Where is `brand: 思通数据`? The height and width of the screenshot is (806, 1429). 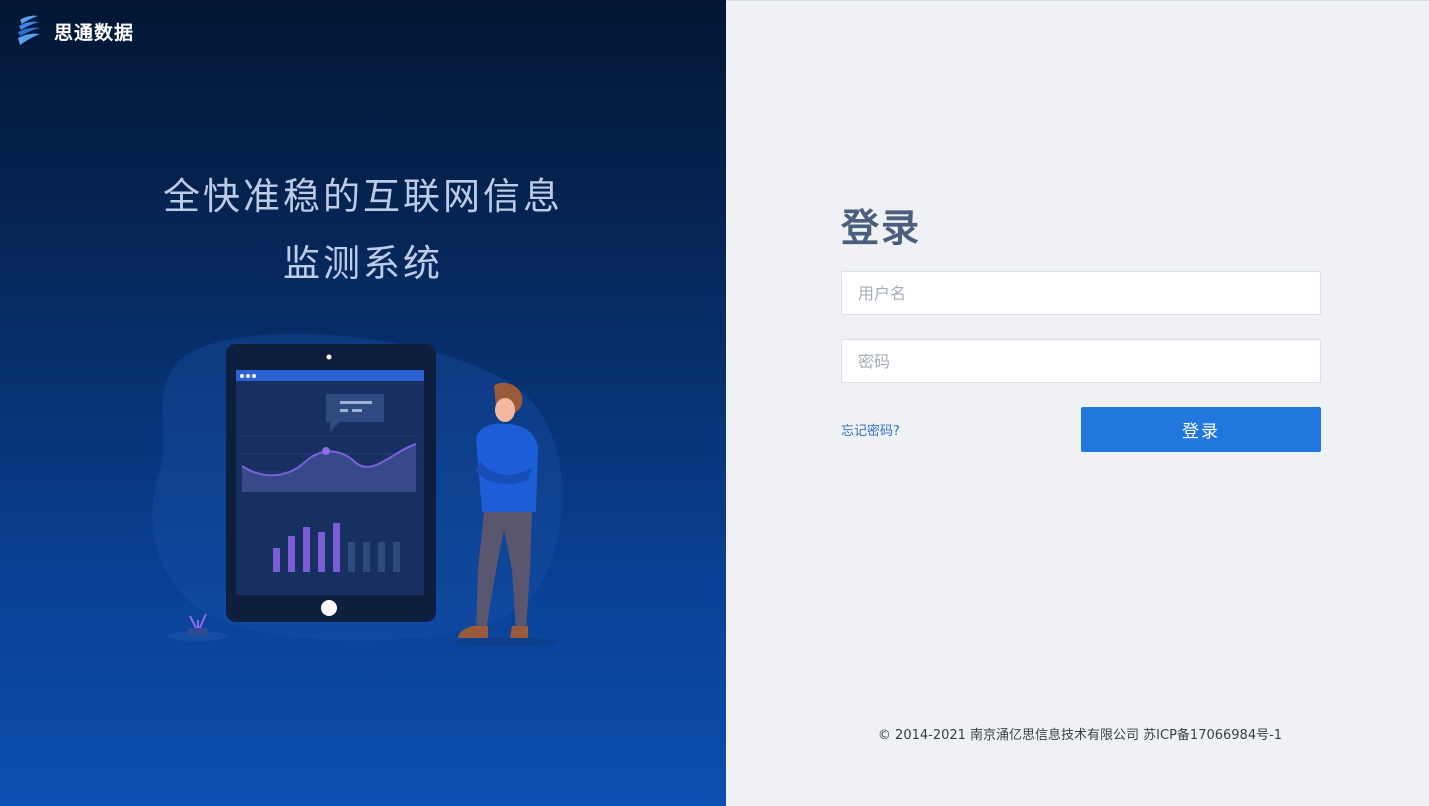
brand: 思通数据 is located at coordinates (75, 31).